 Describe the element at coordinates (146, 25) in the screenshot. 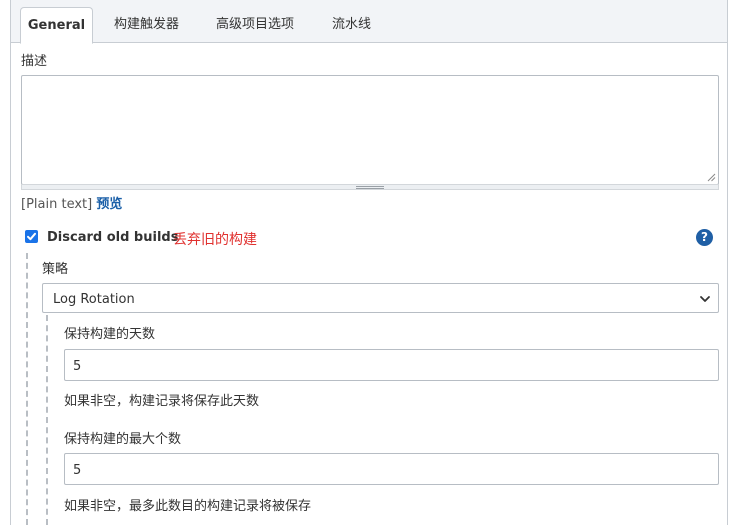

I see `tab-build-triggers: 构建触发器` at that location.